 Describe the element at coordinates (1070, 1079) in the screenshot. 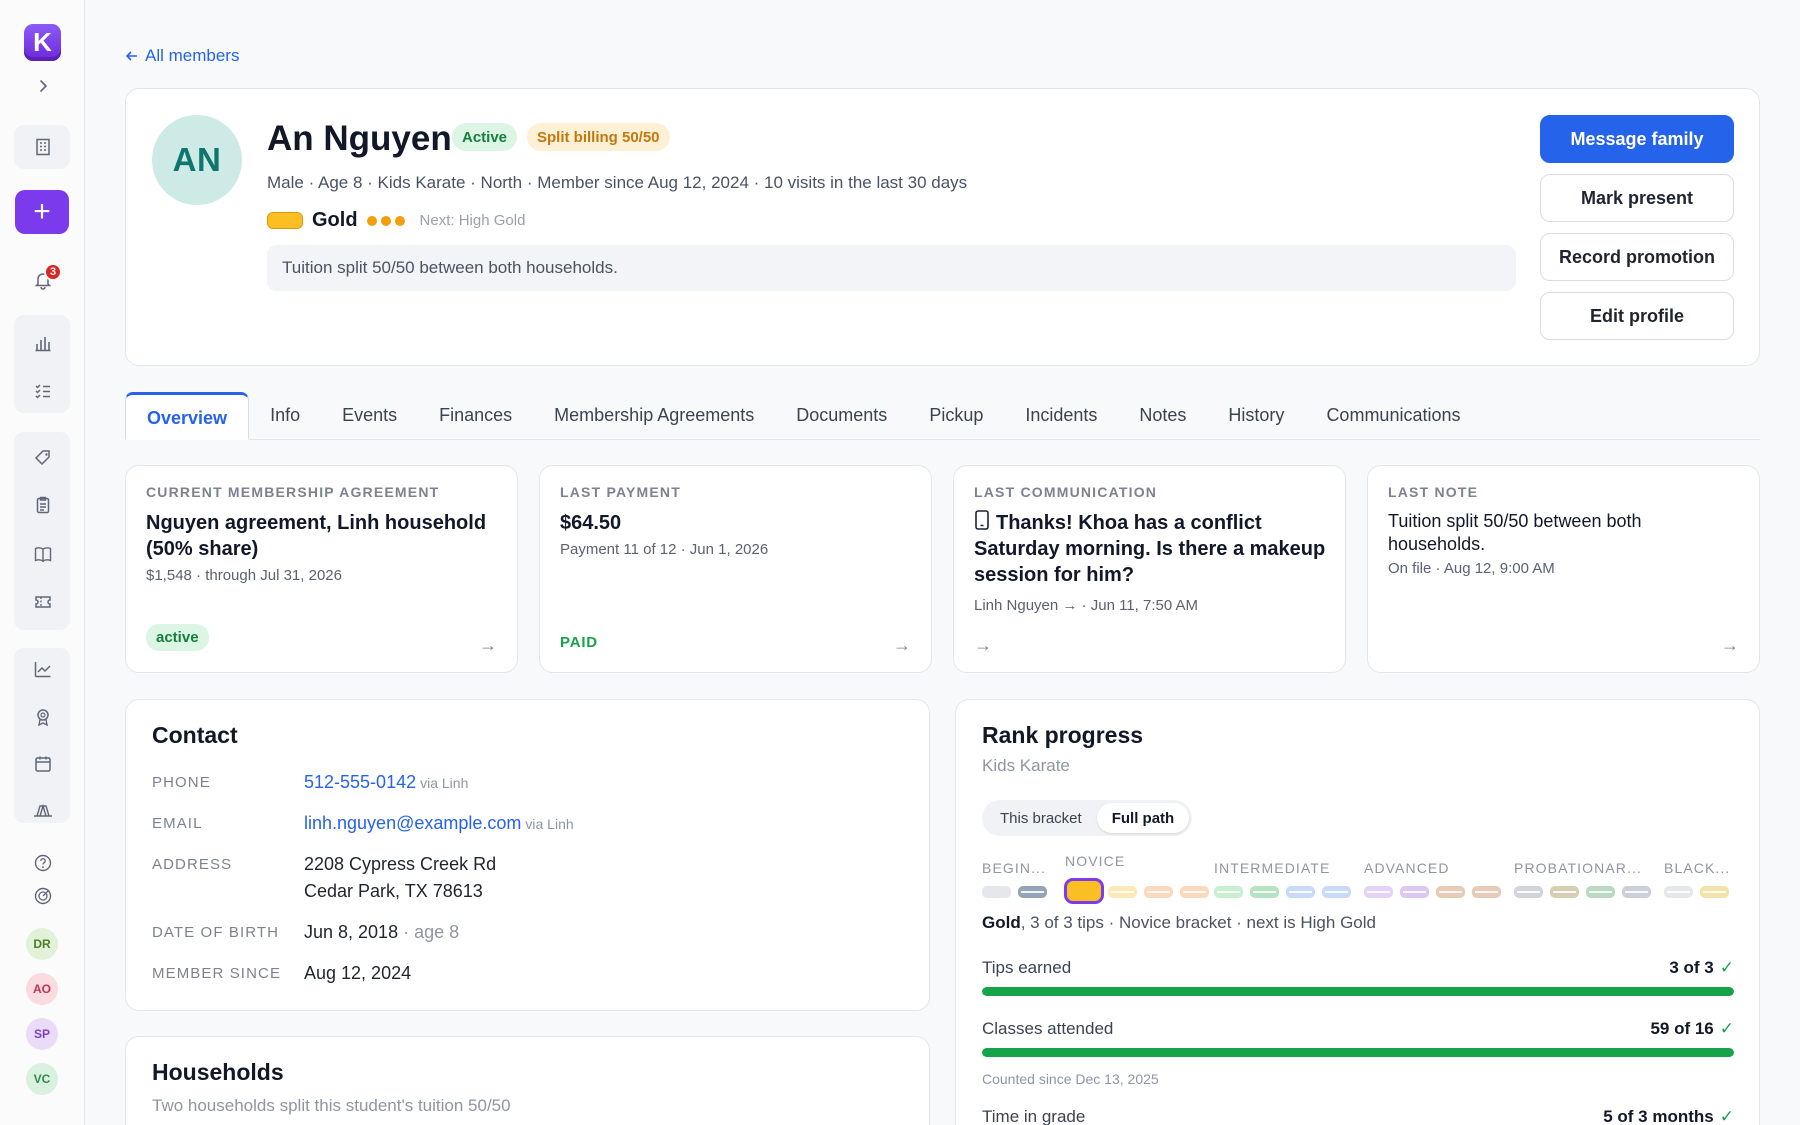

I see `metric-note: Counted since Dec 13, 2025` at that location.